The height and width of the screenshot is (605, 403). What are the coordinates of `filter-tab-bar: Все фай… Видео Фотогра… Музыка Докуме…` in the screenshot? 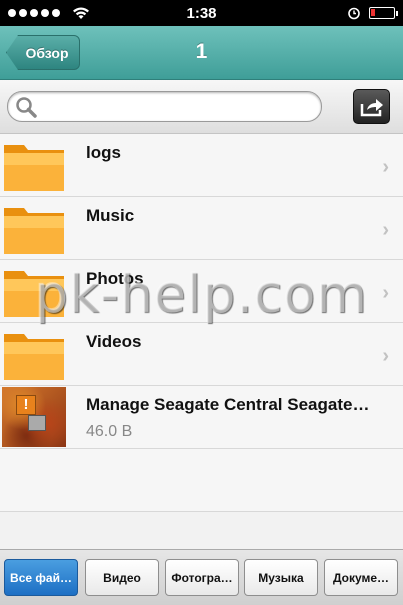 It's located at (201, 577).